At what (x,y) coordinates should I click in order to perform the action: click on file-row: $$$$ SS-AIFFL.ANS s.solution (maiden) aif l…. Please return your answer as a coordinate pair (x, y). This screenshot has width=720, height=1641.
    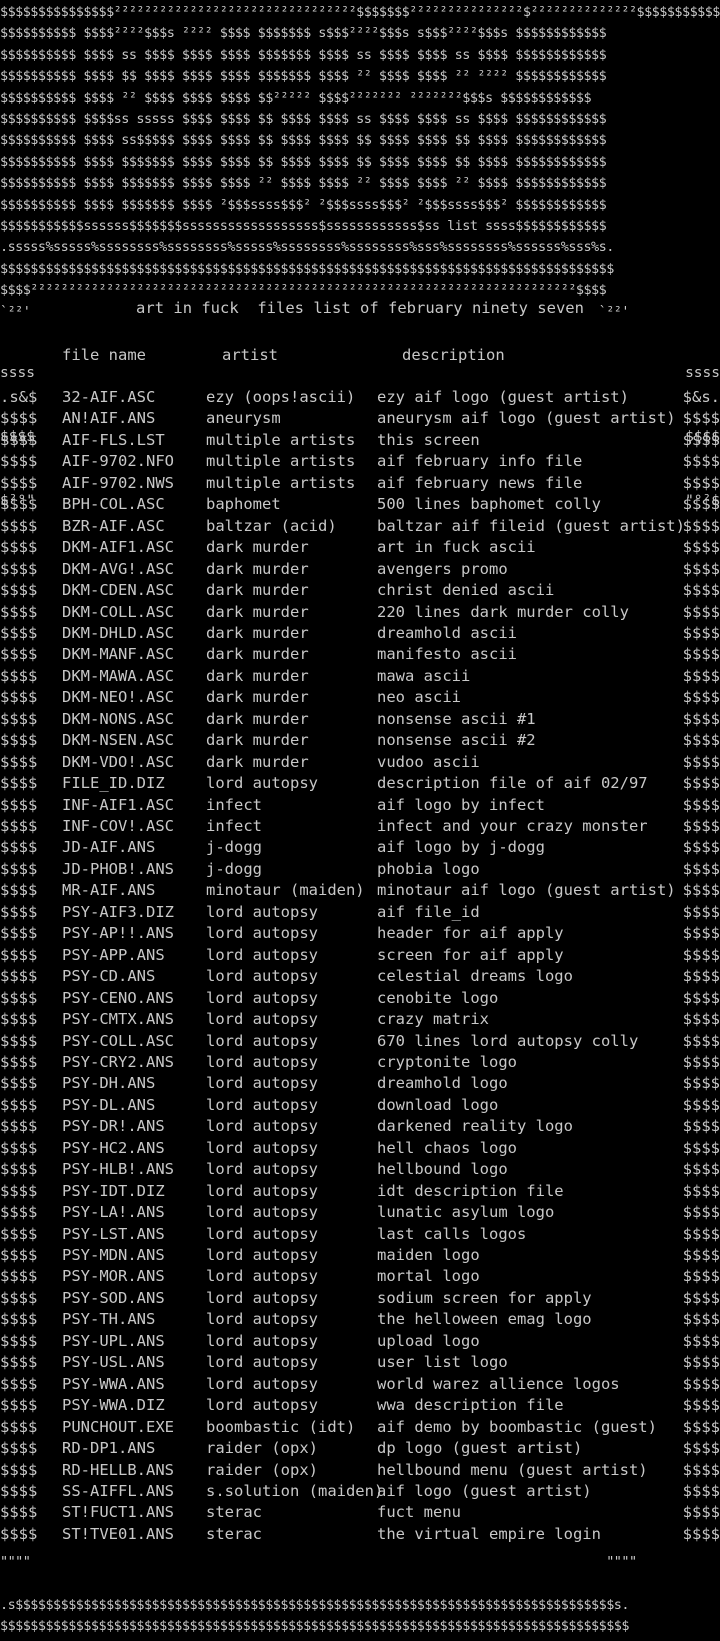
    Looking at the image, I should click on (360, 1491).